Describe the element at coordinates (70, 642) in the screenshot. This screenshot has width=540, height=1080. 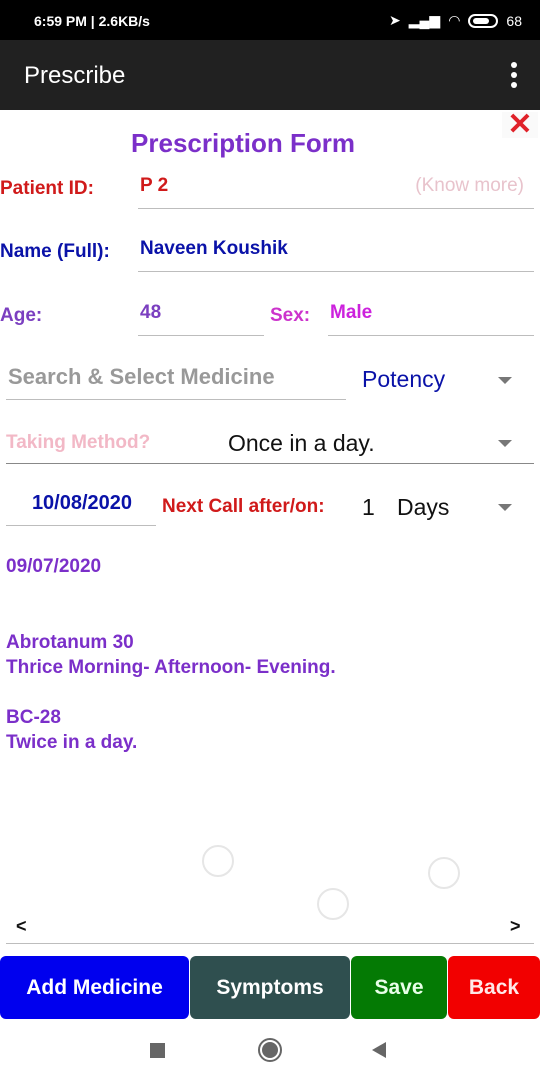
I see `medicine-name: Abrotanum 30` at that location.